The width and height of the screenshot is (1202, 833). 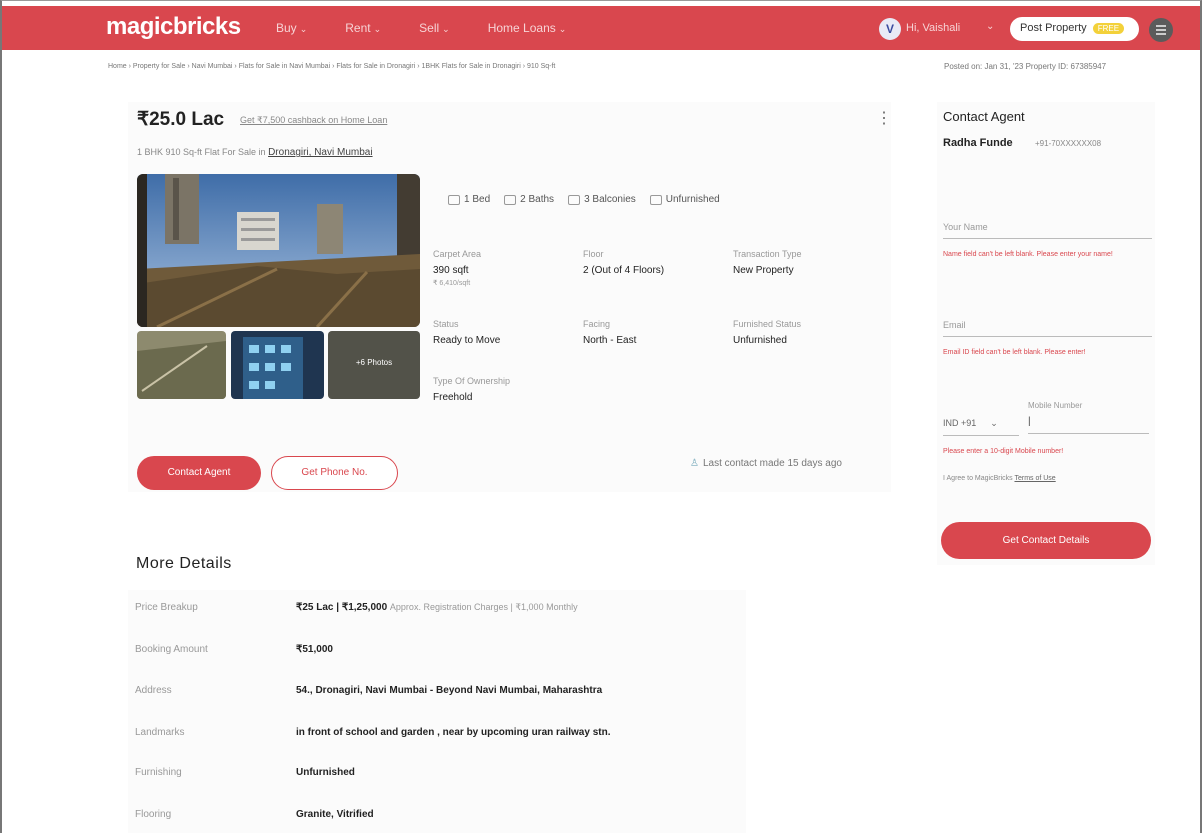 What do you see at coordinates (623, 262) in the screenshot?
I see `spec-floor: Floor 2 (Out of 4 Floors)` at bounding box center [623, 262].